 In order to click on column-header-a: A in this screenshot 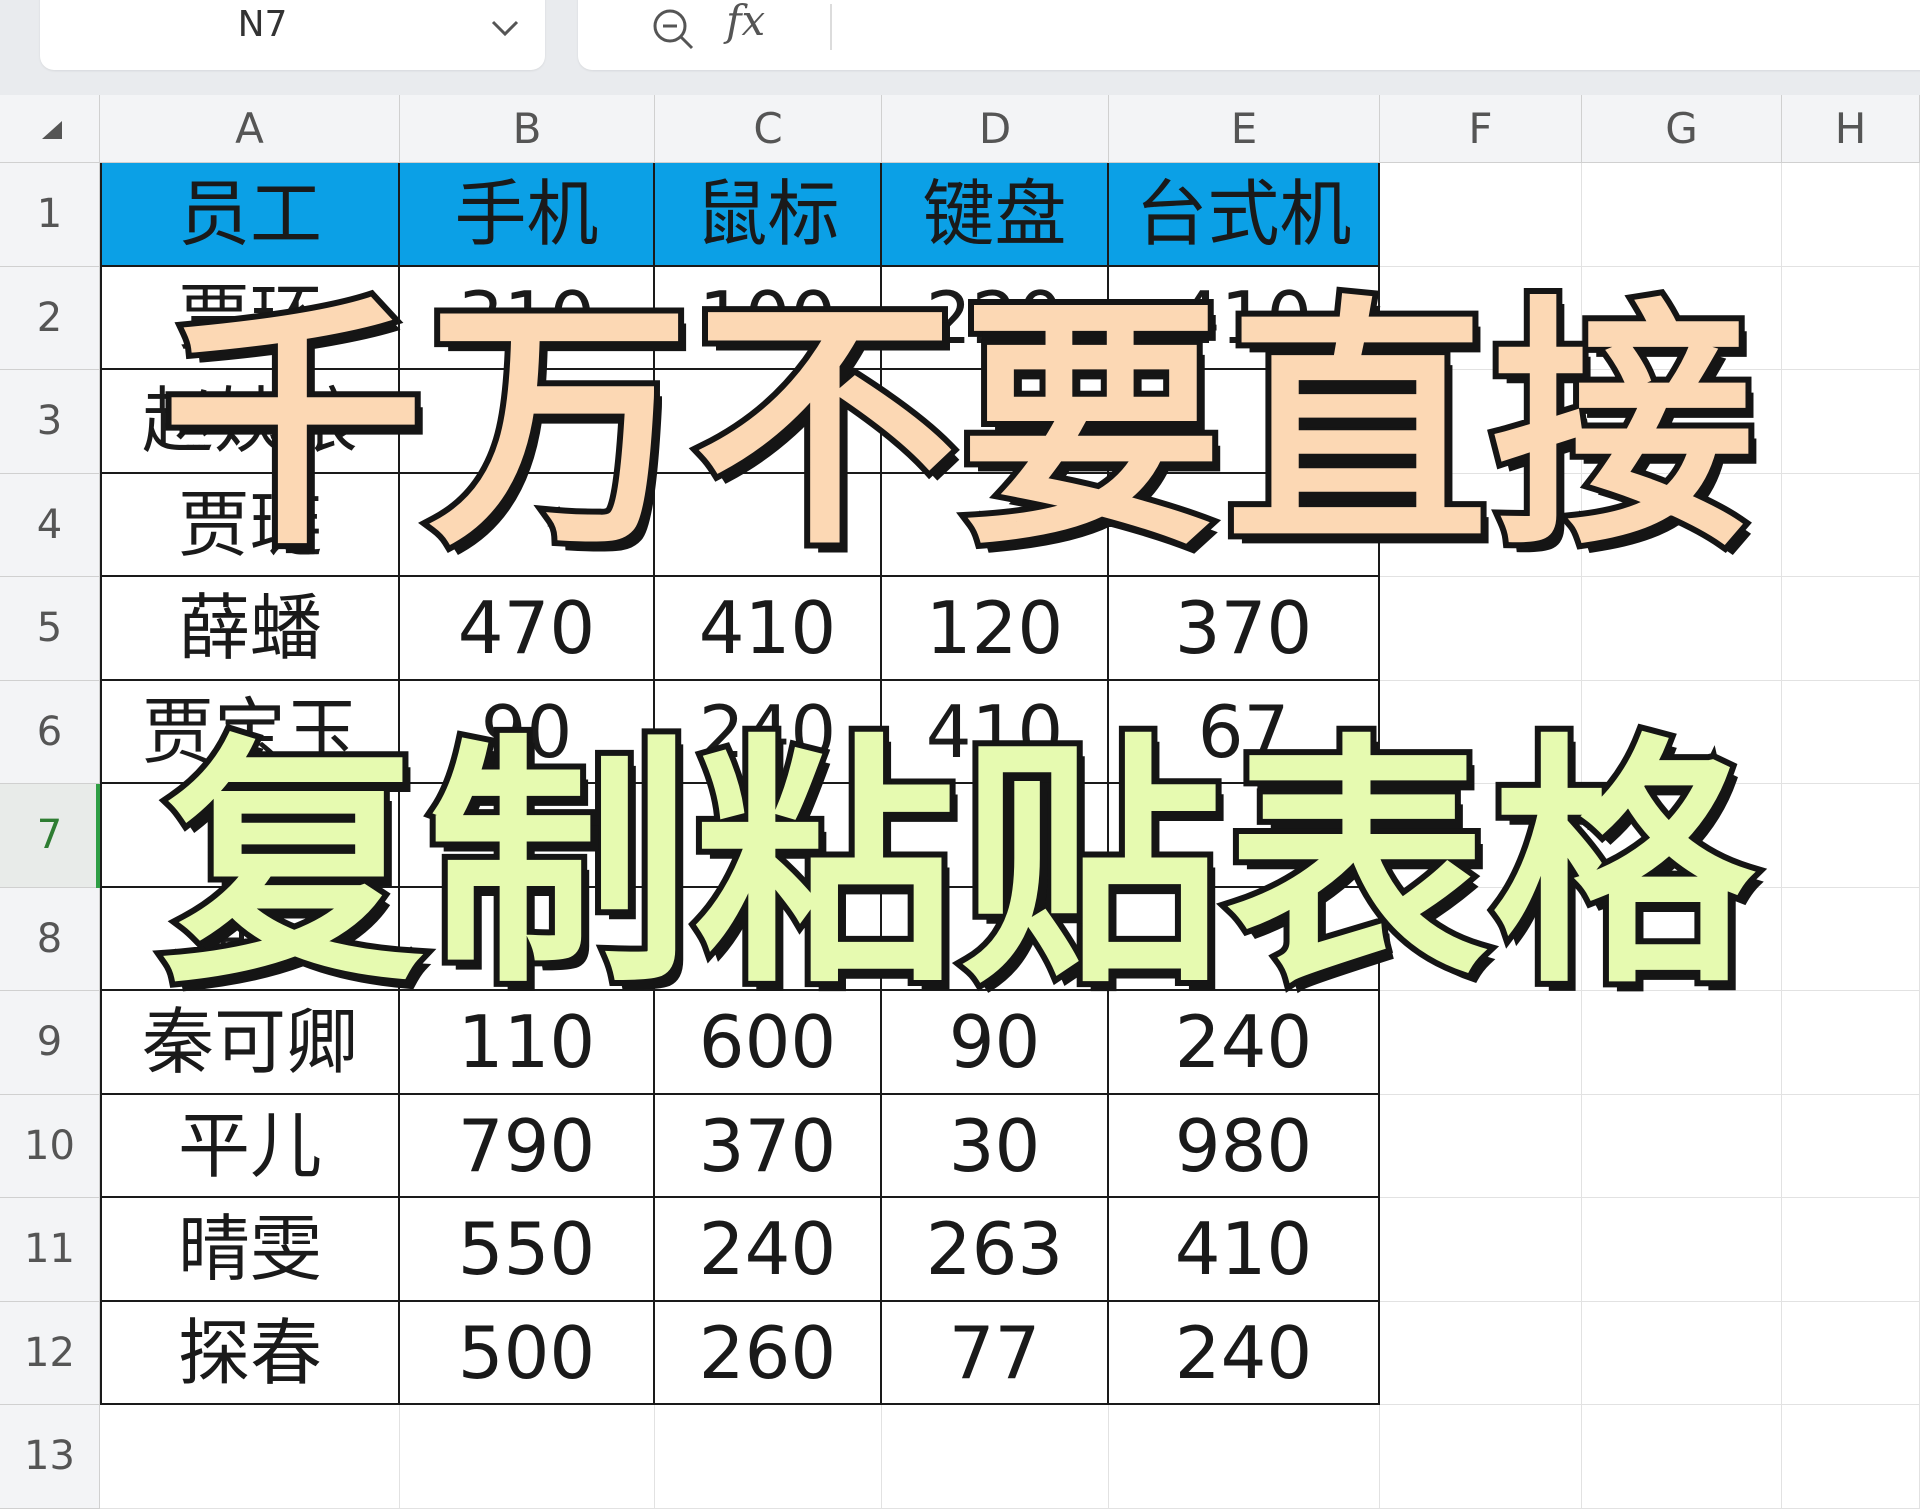, I will do `click(250, 129)`.